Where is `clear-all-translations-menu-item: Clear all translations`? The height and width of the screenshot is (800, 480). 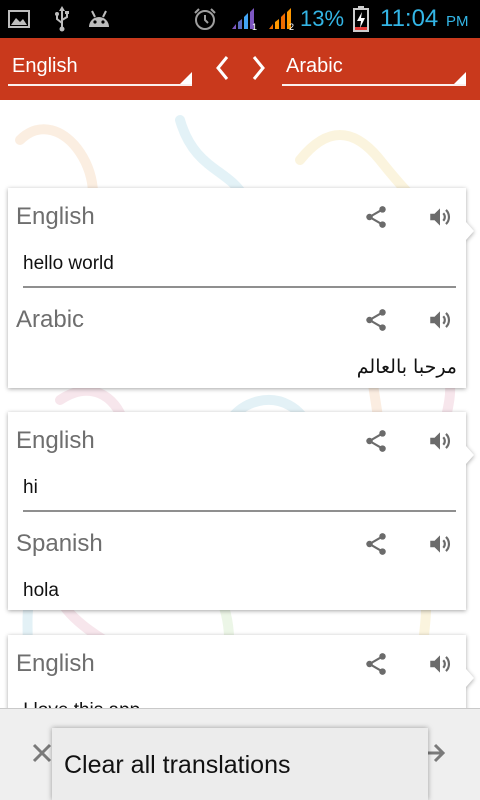
clear-all-translations-menu-item: Clear all translations is located at coordinates (177, 765).